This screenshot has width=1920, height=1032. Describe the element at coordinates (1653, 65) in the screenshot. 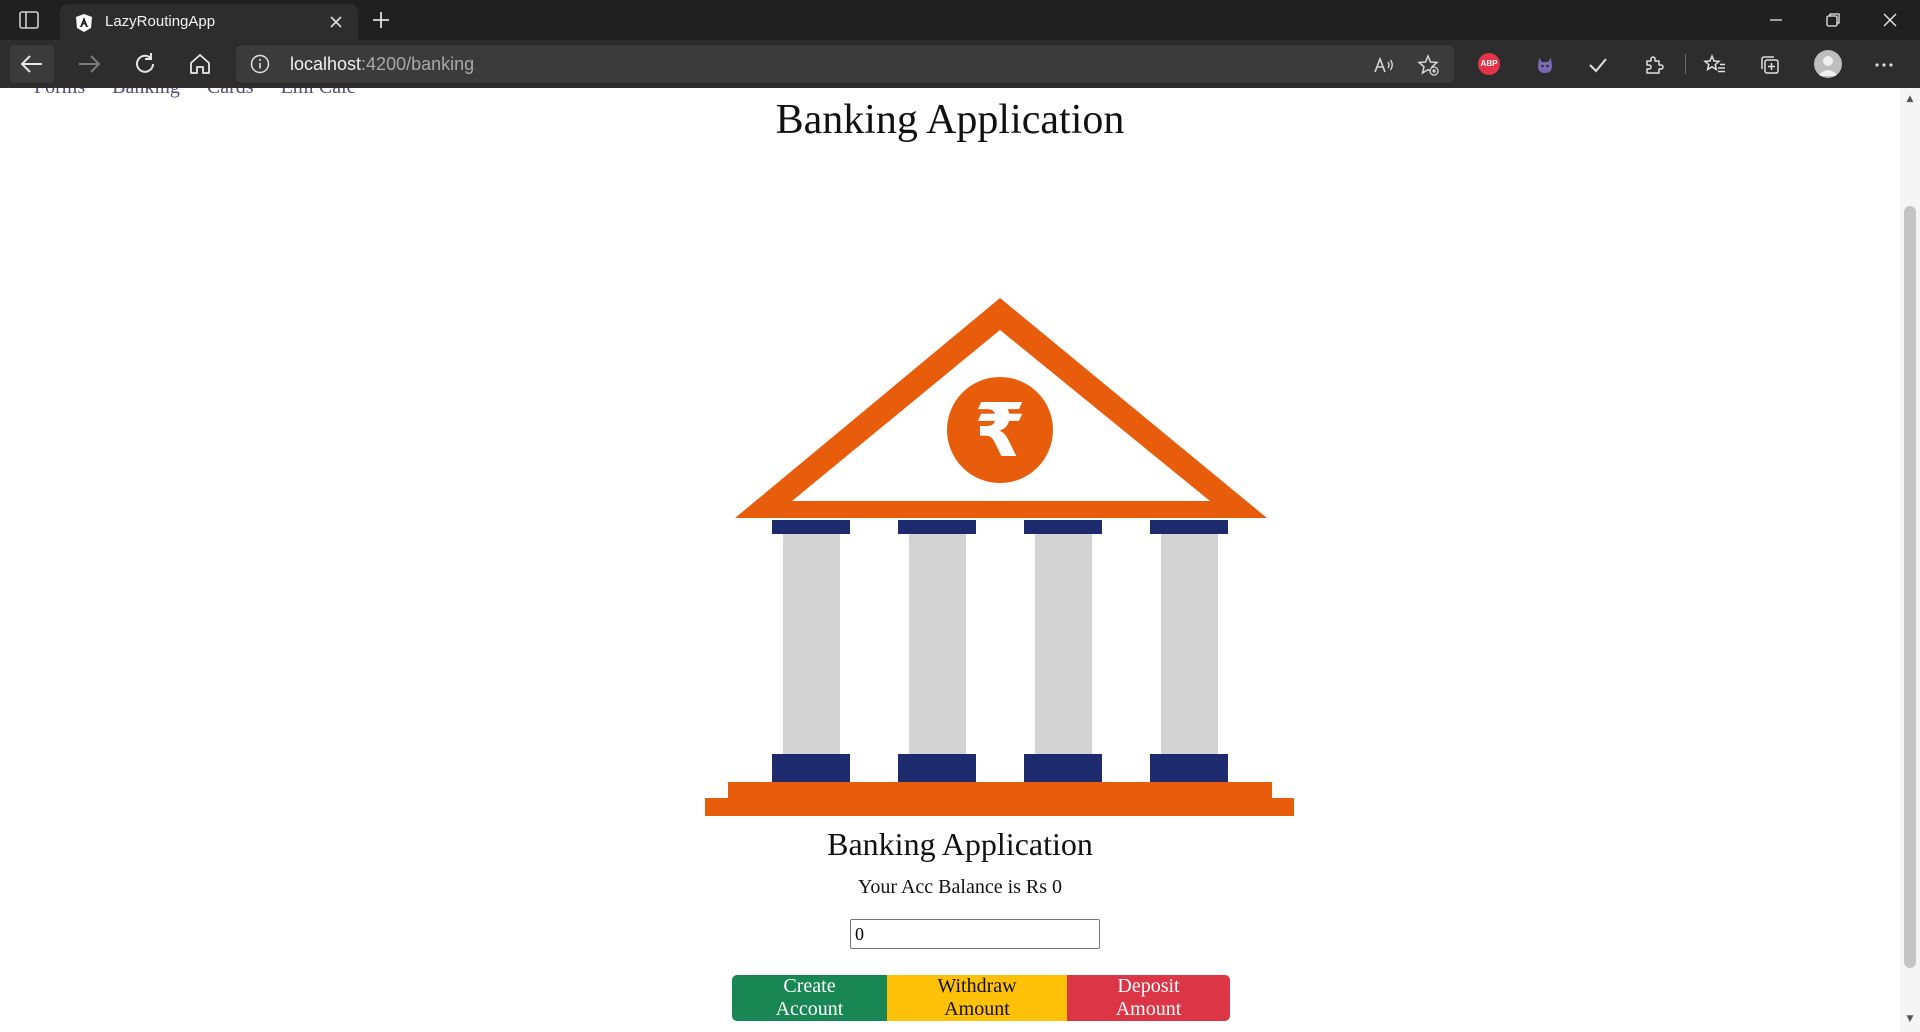

I see `extensions-icon` at that location.